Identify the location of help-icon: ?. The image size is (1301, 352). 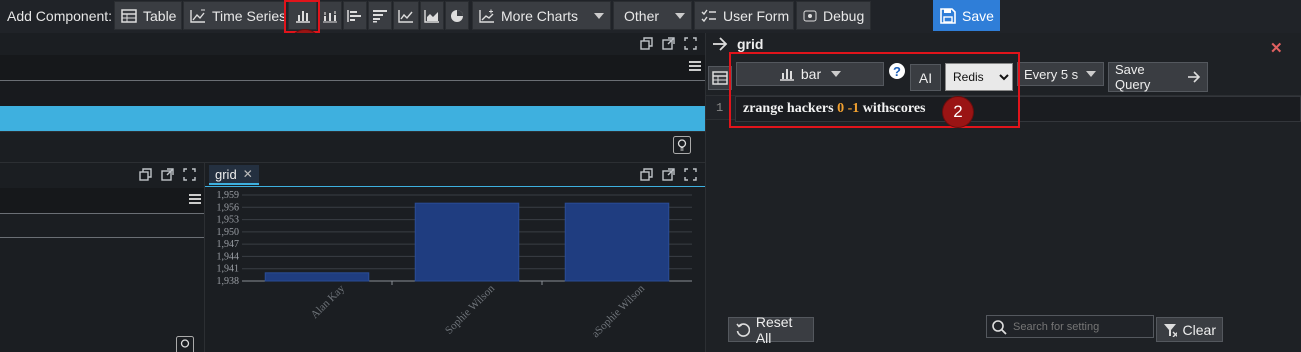
(897, 71).